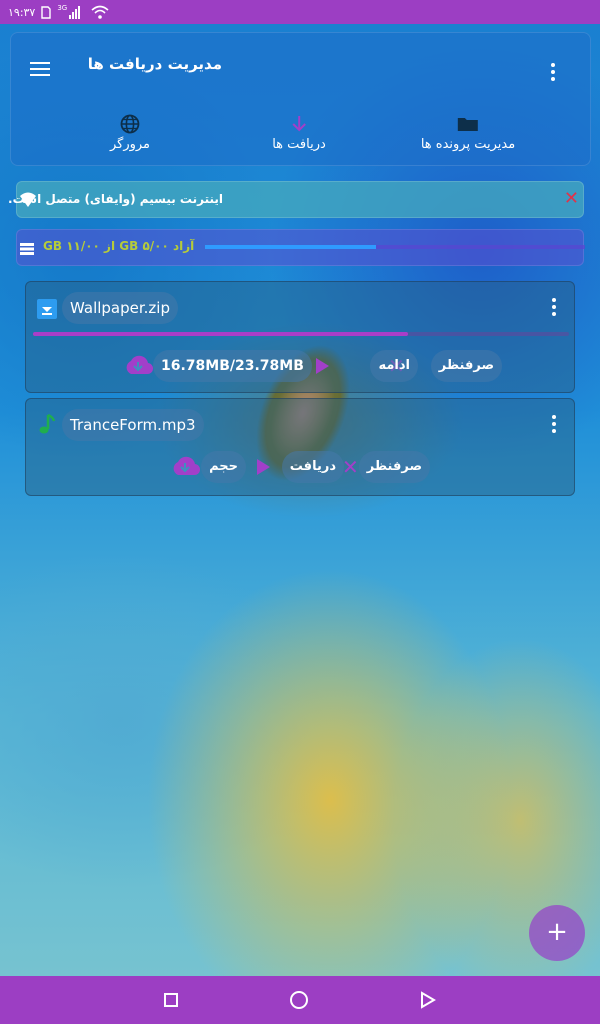 The image size is (600, 1024). Describe the element at coordinates (571, 199) in the screenshot. I see `close-icon: ✕` at that location.